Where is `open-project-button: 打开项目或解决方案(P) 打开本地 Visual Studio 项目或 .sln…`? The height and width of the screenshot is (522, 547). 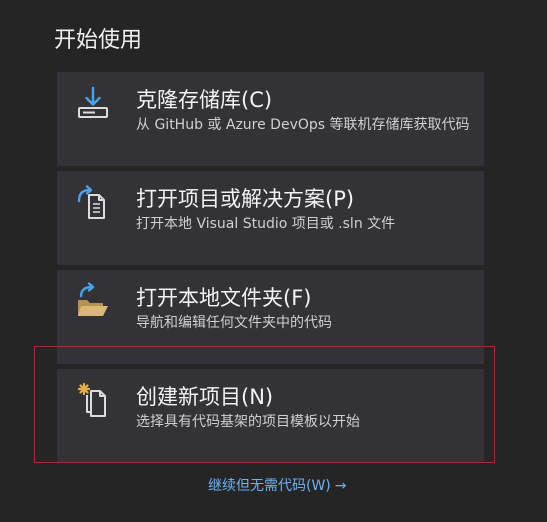
open-project-button: 打开项目或解决方案(P) 打开本地 Visual Studio 项目或 .sln… is located at coordinates (270, 218).